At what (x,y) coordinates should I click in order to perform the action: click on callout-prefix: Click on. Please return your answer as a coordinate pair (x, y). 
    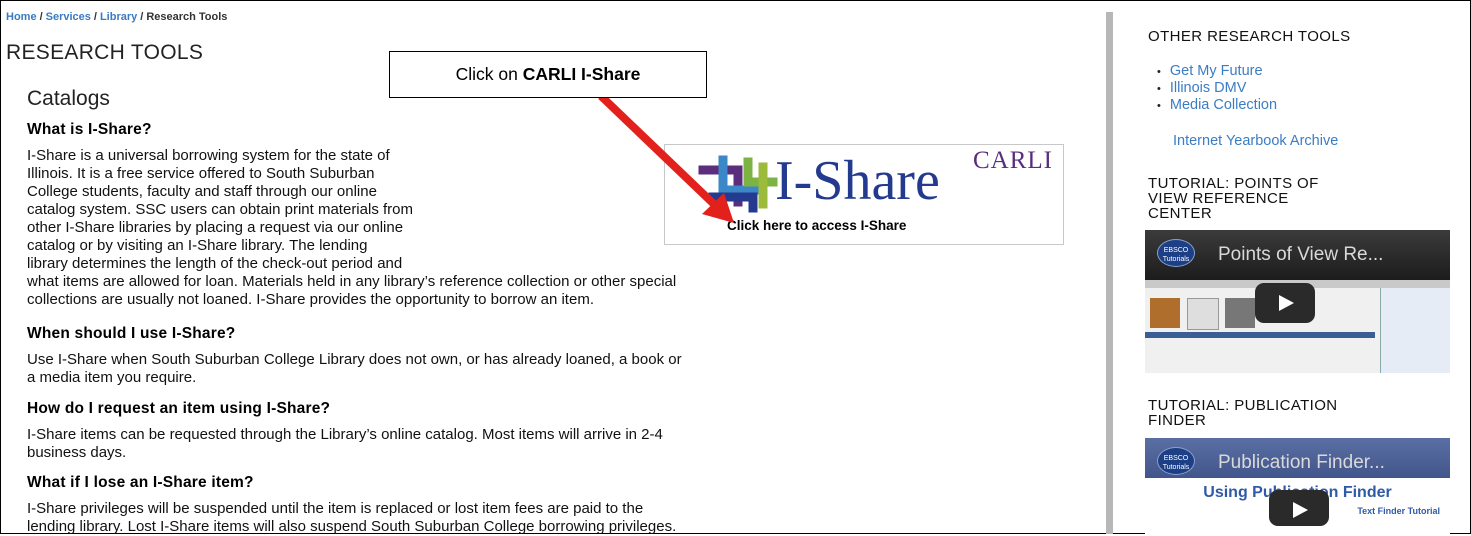
    Looking at the image, I should click on (489, 74).